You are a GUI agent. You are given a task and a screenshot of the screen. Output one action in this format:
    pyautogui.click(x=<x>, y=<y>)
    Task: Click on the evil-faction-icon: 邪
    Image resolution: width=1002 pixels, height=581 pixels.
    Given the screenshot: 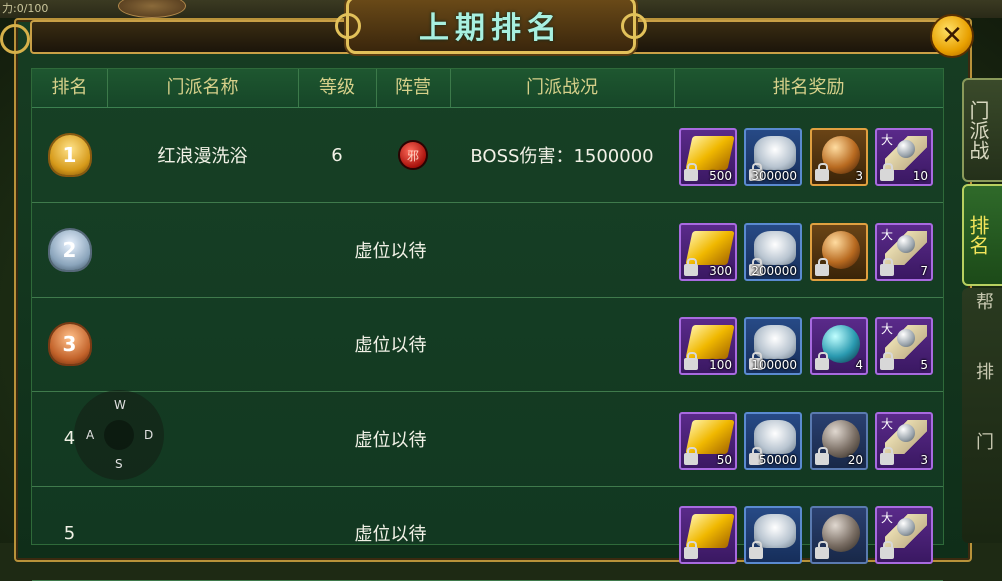 What is the action you would take?
    pyautogui.click(x=413, y=155)
    